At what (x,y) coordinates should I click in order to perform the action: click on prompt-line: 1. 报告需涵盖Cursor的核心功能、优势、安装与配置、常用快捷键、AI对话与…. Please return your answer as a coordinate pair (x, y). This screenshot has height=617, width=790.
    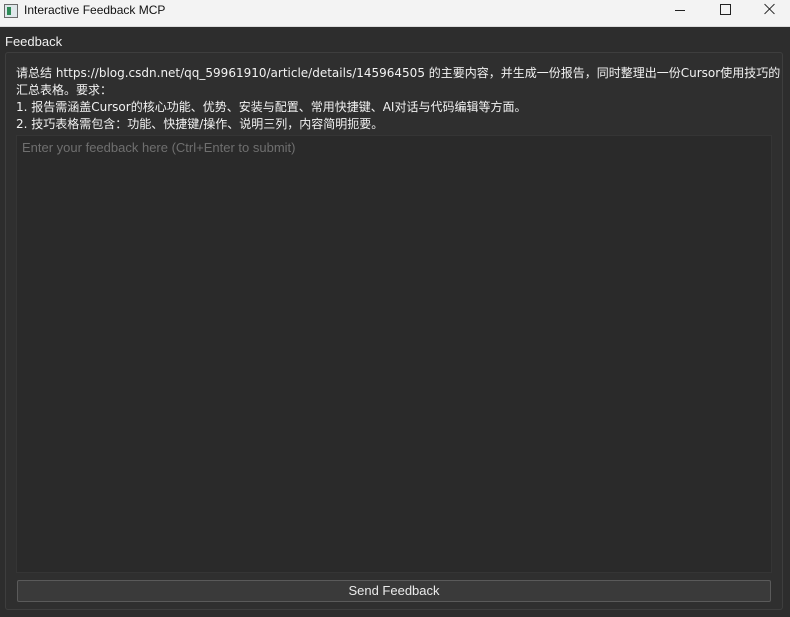
    Looking at the image, I should click on (271, 107).